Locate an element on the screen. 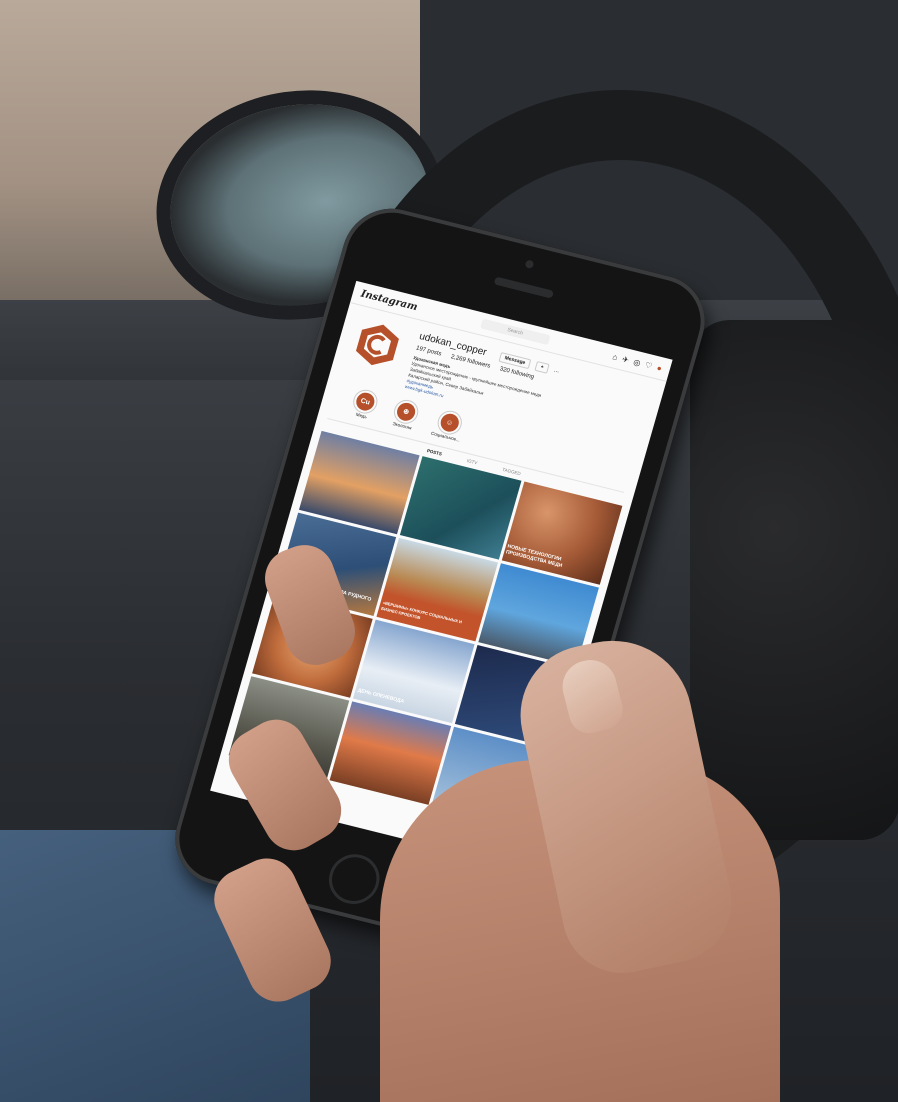 The height and width of the screenshot is (1102, 898). explore-icon: ◎ is located at coordinates (636, 362).